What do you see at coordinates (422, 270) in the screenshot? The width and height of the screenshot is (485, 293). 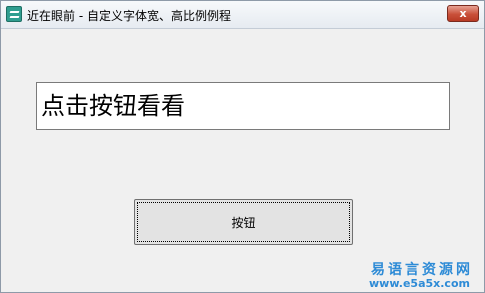 I see `watermark-site-name: 易语言资源网` at bounding box center [422, 270].